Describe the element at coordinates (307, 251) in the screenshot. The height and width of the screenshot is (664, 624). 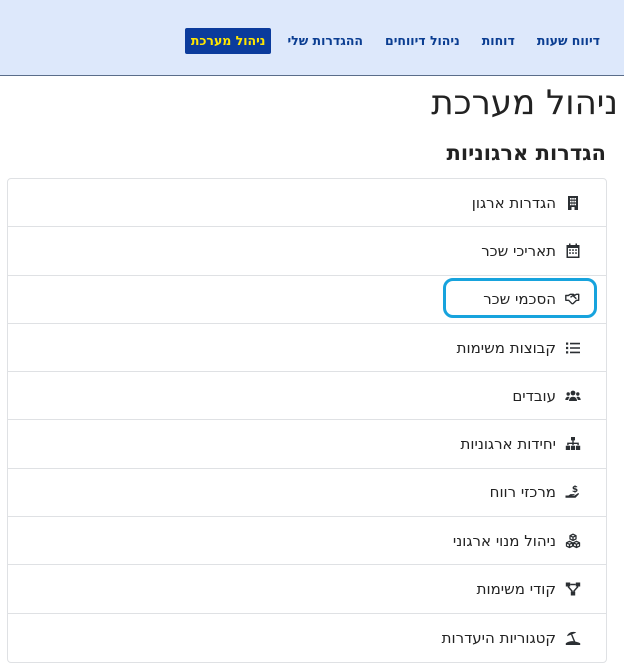
I see `list-item-payroll-dates: תאריכי שכר` at that location.